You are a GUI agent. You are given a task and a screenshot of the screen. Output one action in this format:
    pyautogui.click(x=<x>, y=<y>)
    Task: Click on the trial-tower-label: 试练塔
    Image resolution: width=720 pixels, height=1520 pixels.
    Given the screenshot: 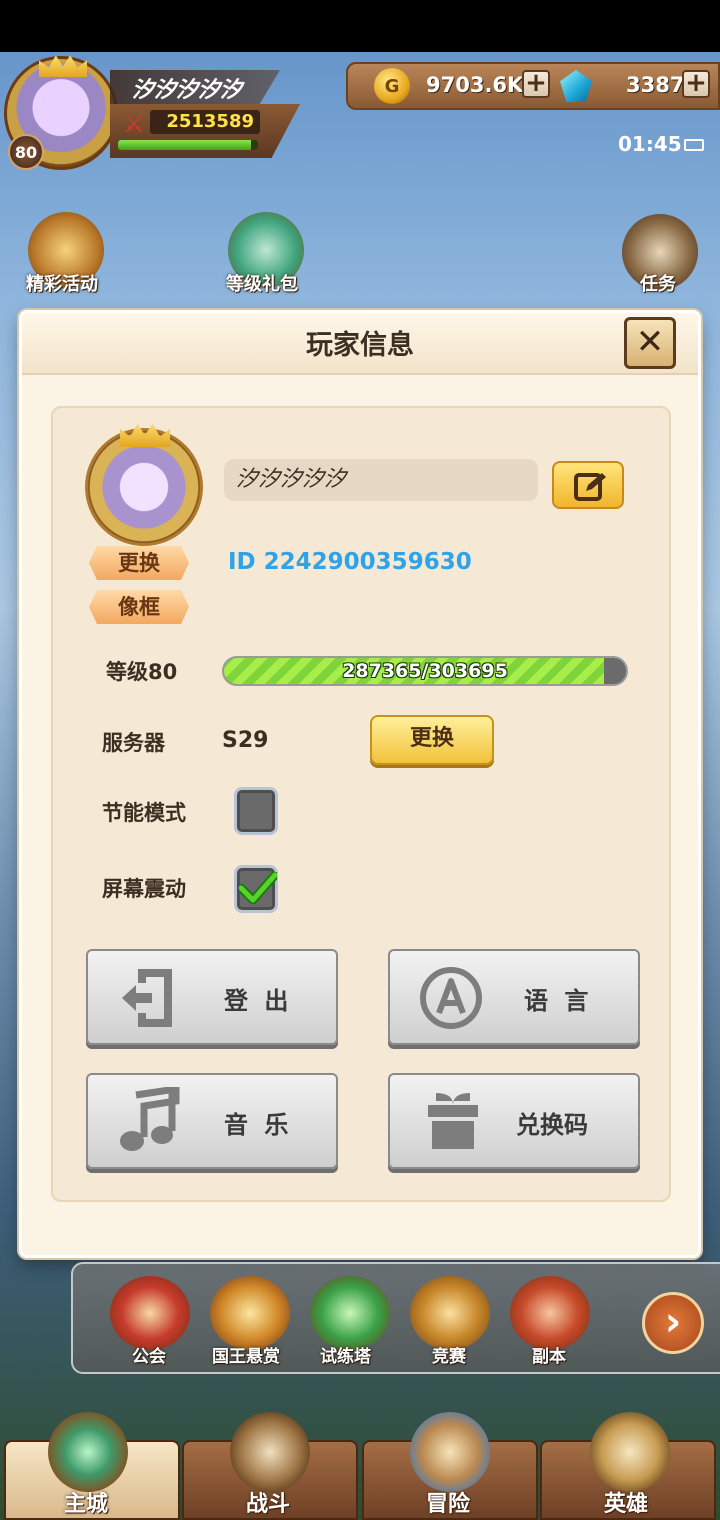 What is the action you would take?
    pyautogui.click(x=345, y=1354)
    